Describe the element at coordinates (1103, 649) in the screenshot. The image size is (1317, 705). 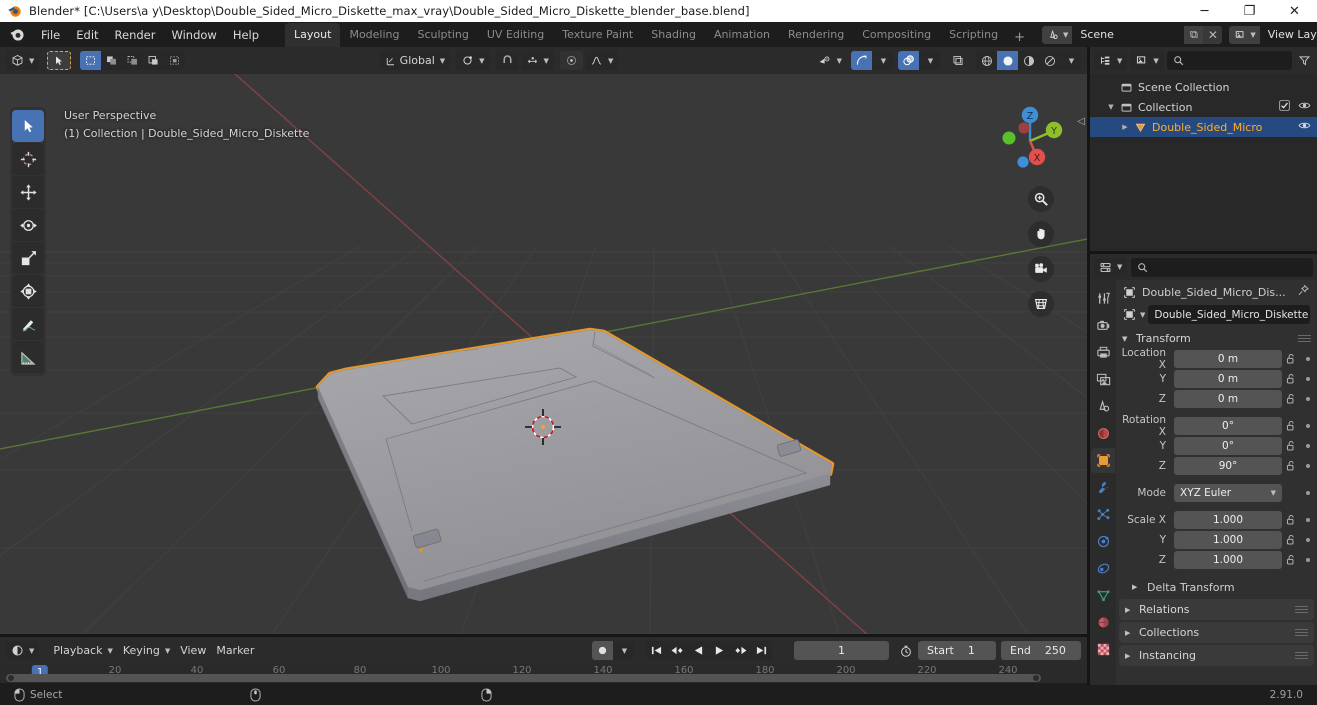
I see `tab-texture` at that location.